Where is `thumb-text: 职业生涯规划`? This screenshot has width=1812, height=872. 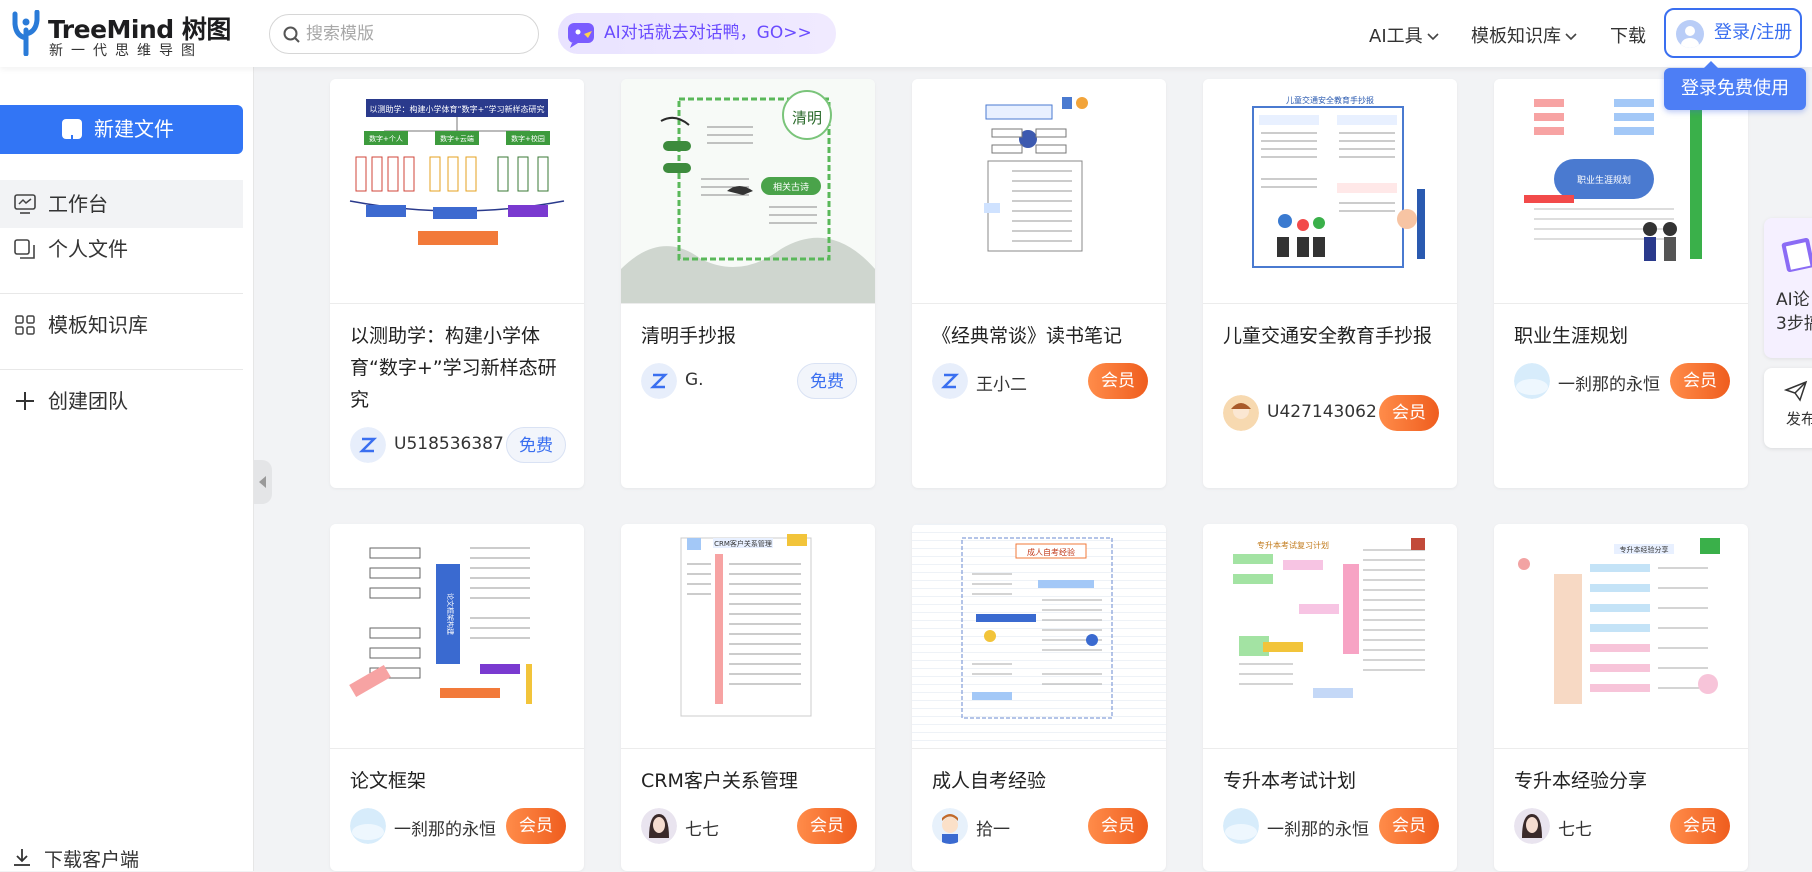 thumb-text: 职业生涯规划 is located at coordinates (1604, 180).